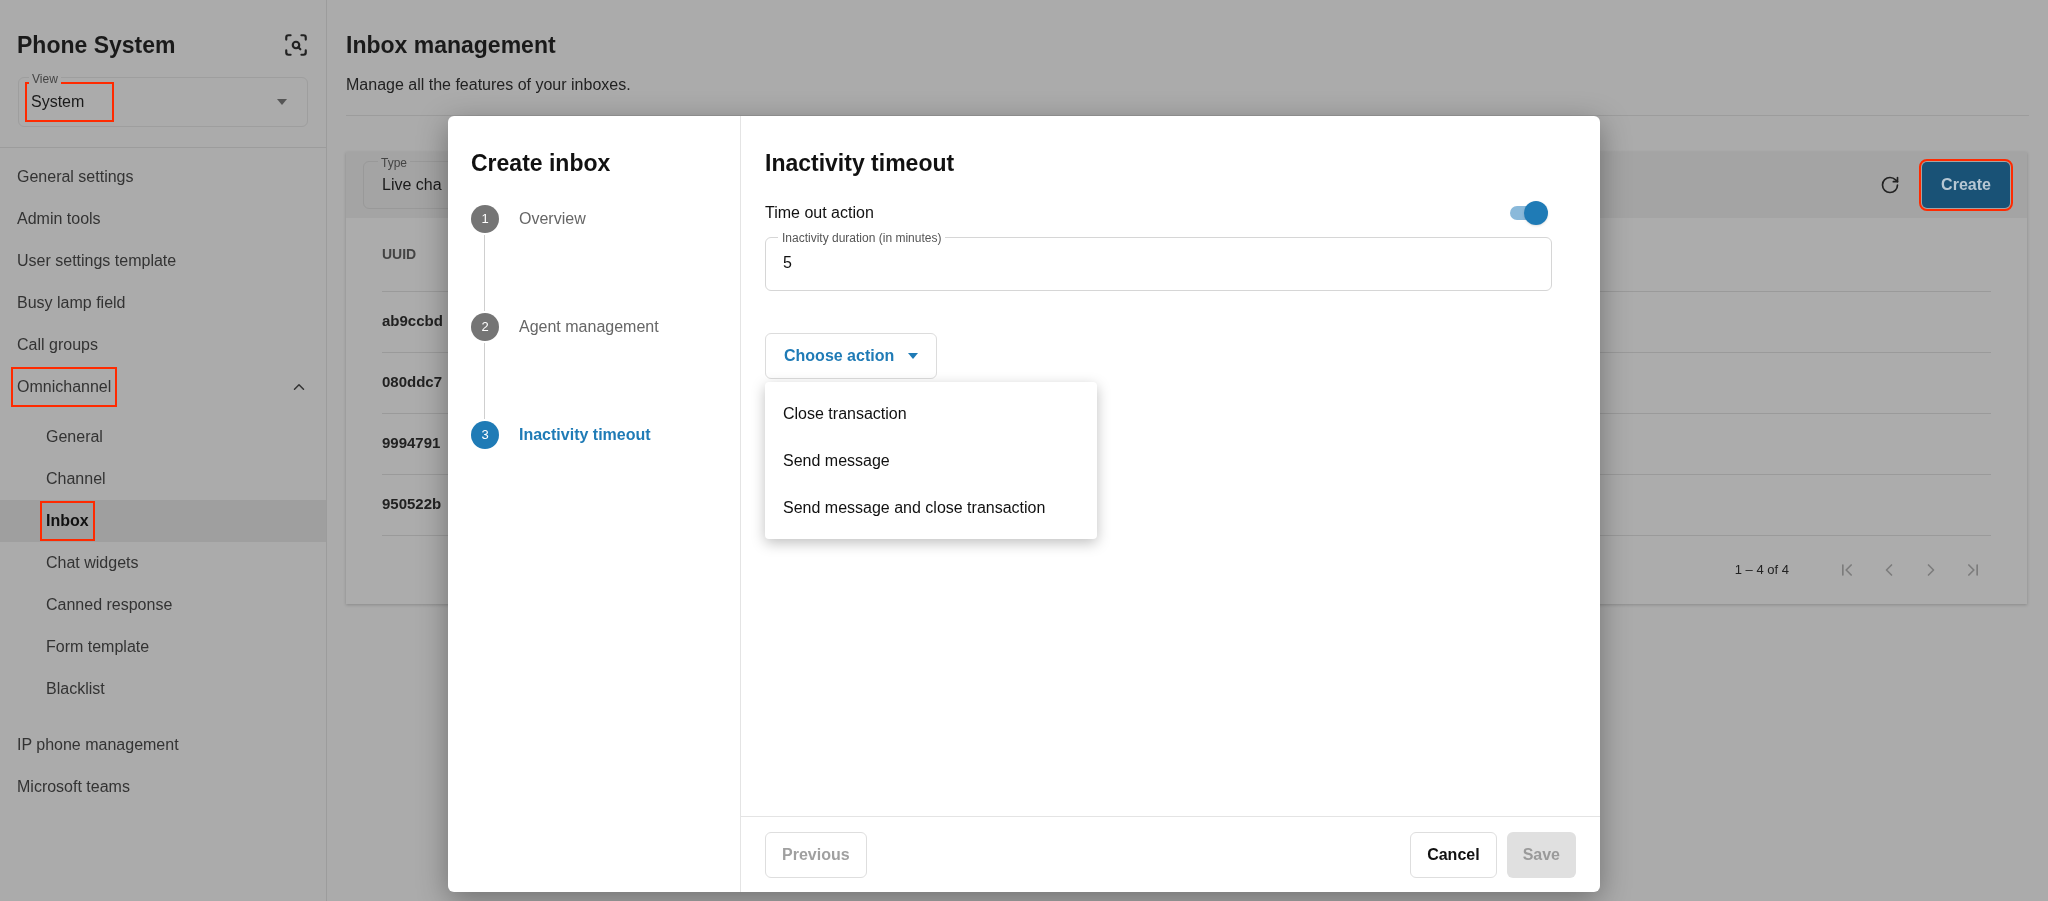  Describe the element at coordinates (97, 260) in the screenshot. I see `nav-label: User settings template` at that location.